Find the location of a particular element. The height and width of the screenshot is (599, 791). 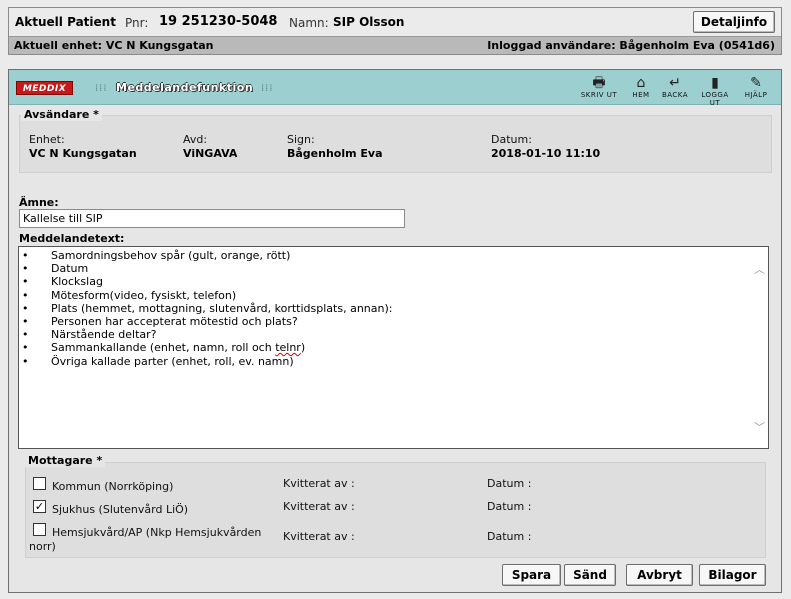

sender-sign-label: Sign: is located at coordinates (301, 139).